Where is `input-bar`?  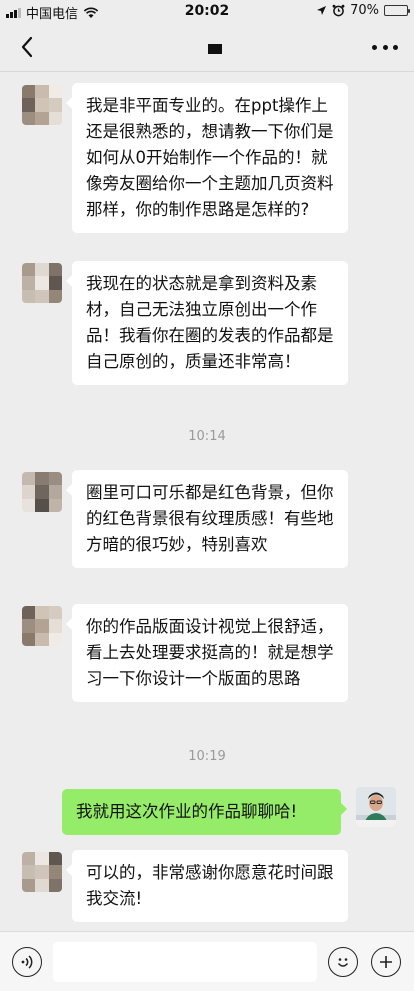 input-bar is located at coordinates (207, 961).